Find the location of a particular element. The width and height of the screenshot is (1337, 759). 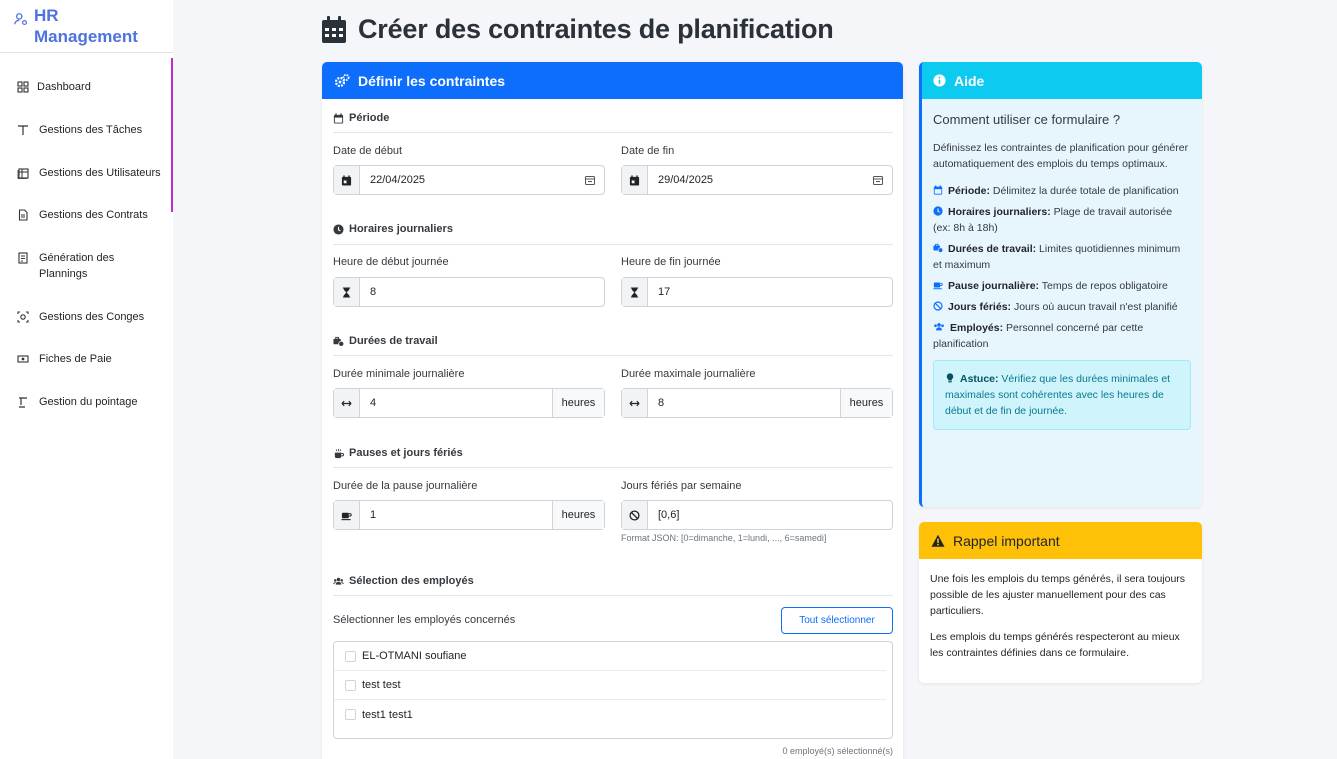

max-duration-unit: heures is located at coordinates (866, 403).